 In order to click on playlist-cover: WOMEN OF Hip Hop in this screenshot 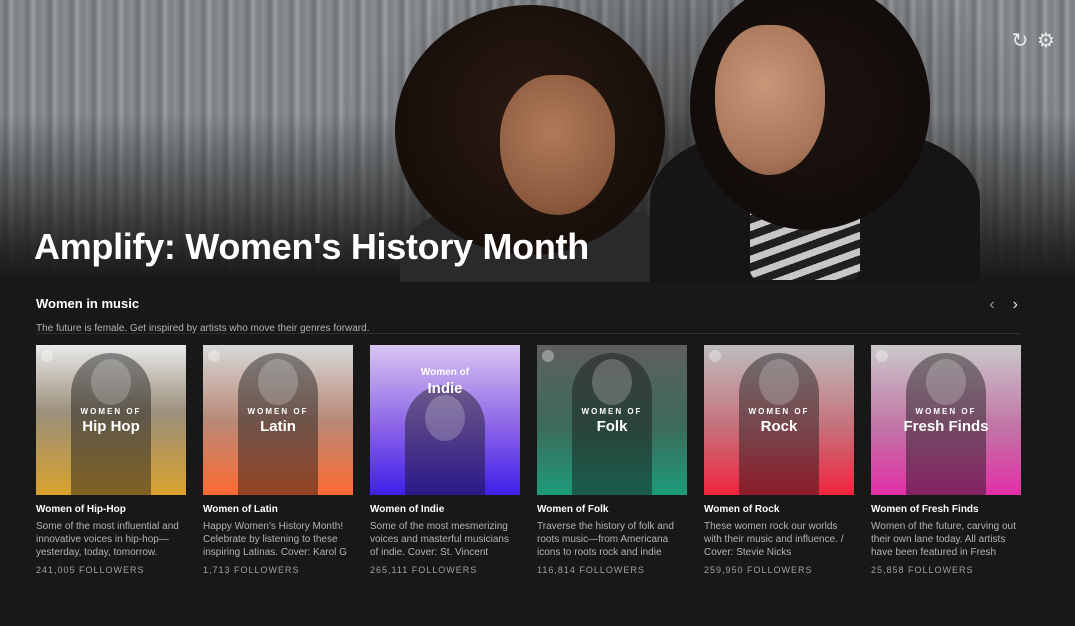, I will do `click(111, 420)`.